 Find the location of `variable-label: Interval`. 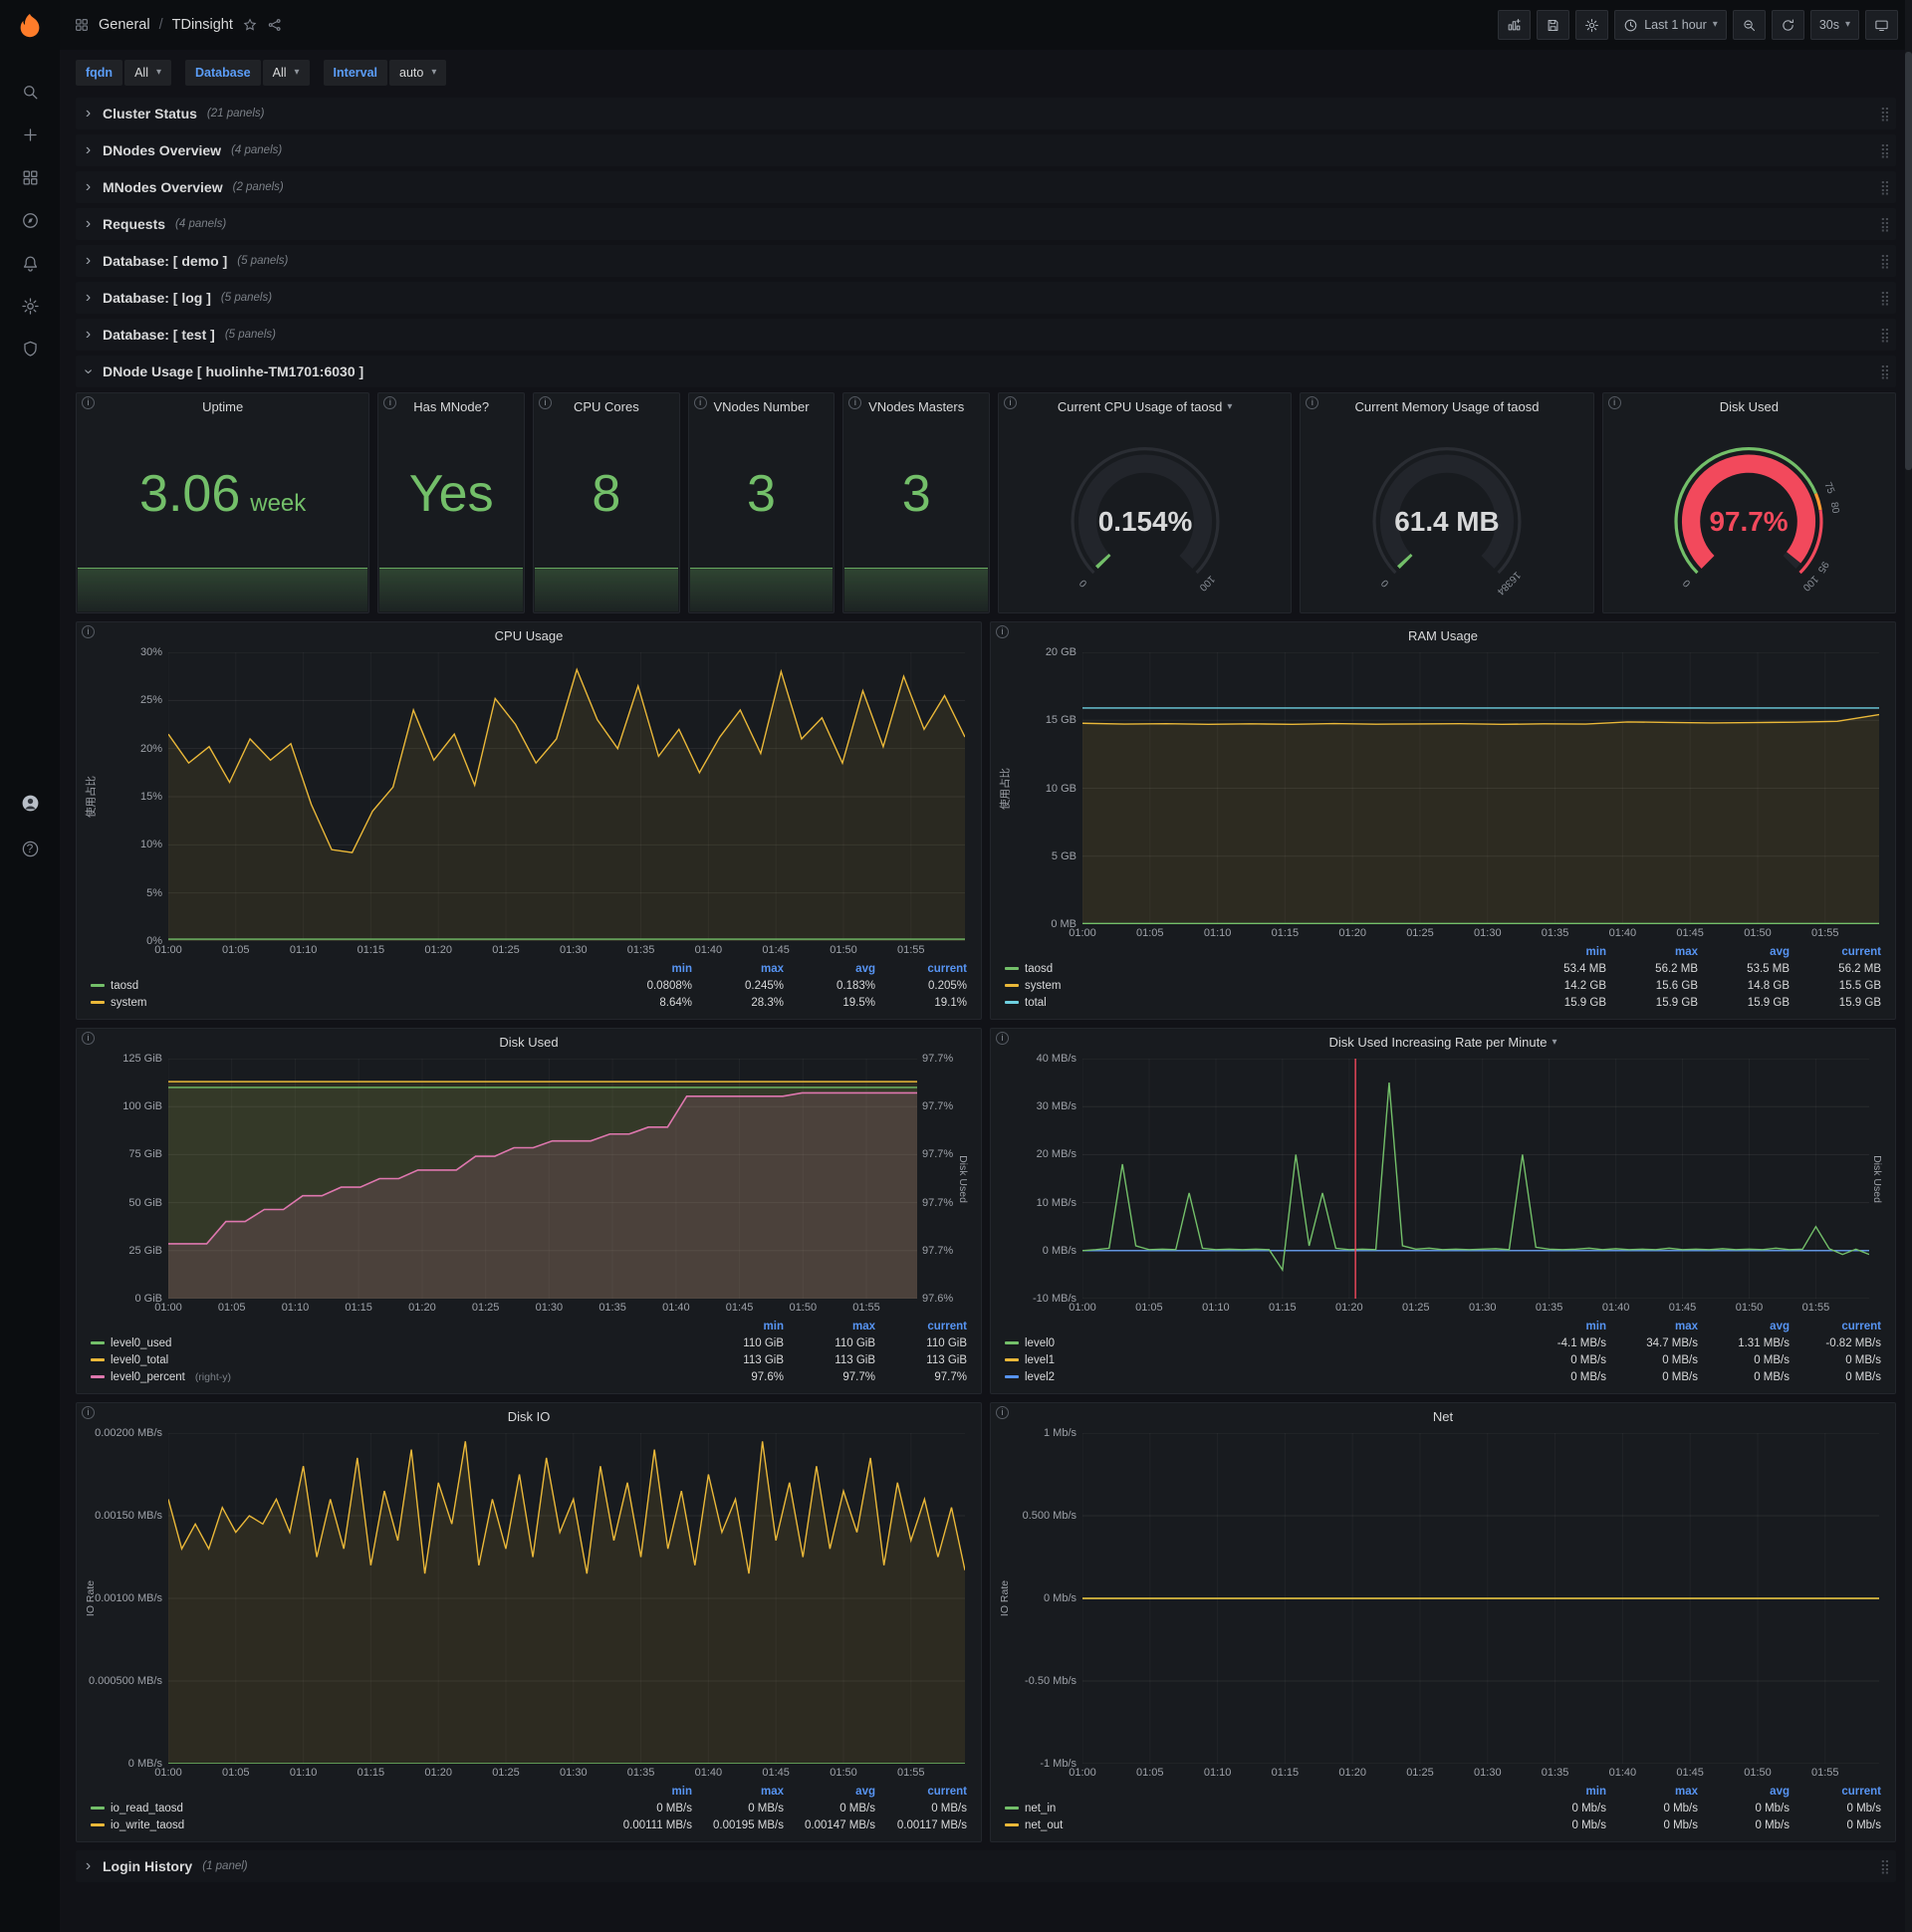

variable-label: Interval is located at coordinates (355, 73).